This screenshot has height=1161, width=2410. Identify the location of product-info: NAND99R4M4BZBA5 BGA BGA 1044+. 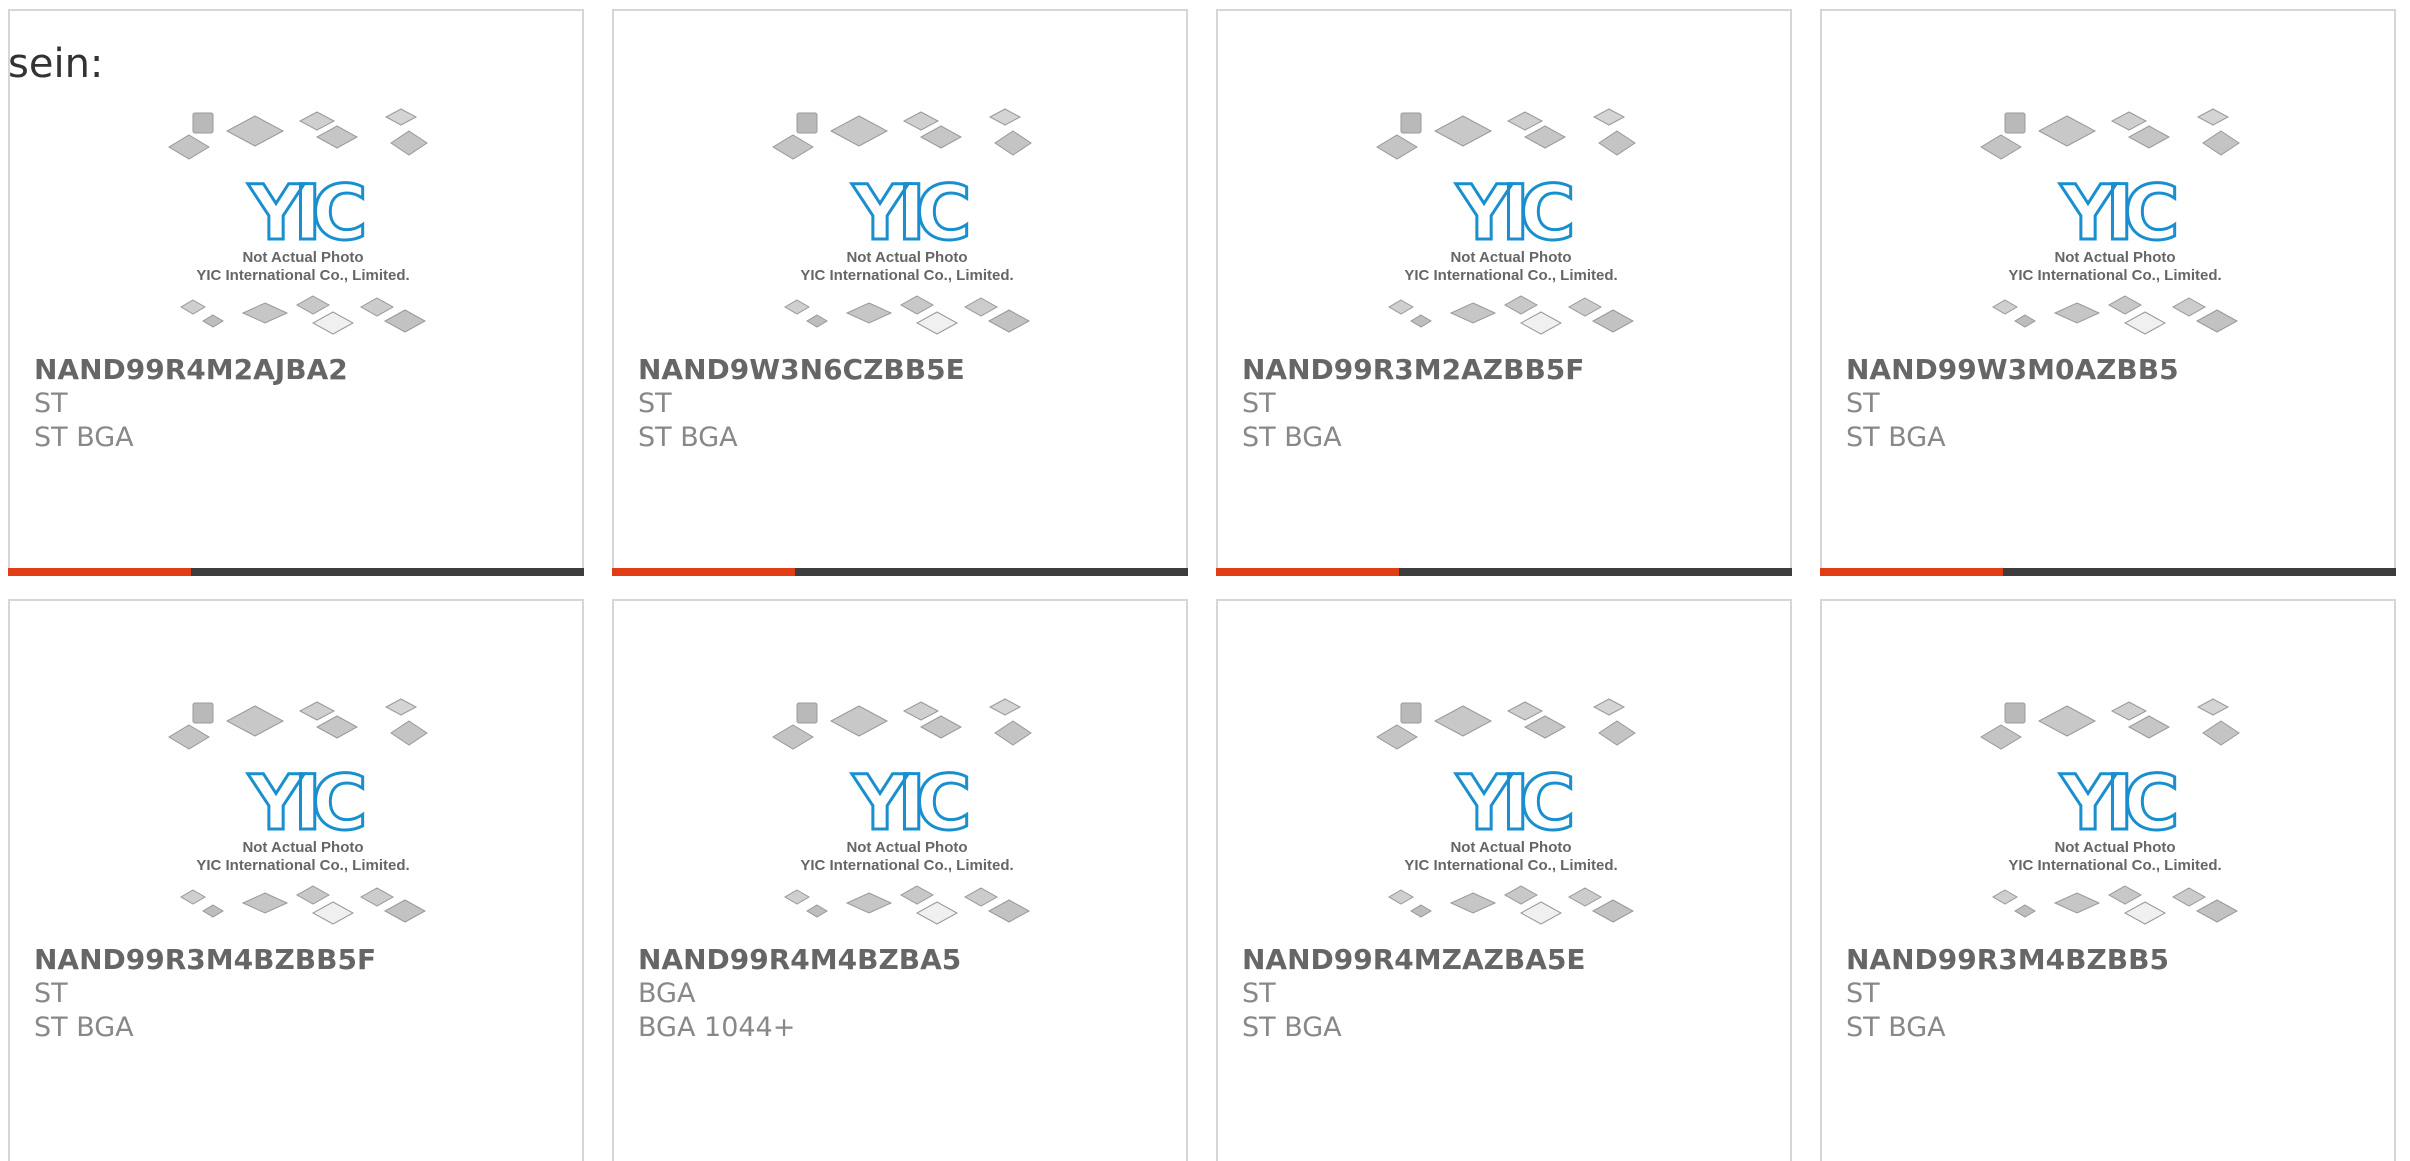
(904, 994).